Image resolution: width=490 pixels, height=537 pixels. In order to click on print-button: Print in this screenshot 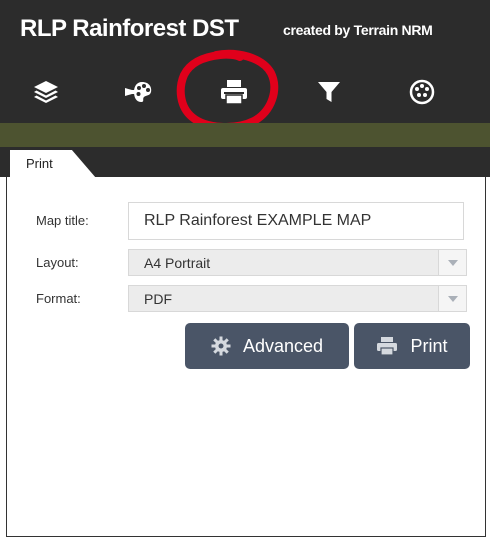, I will do `click(412, 346)`.